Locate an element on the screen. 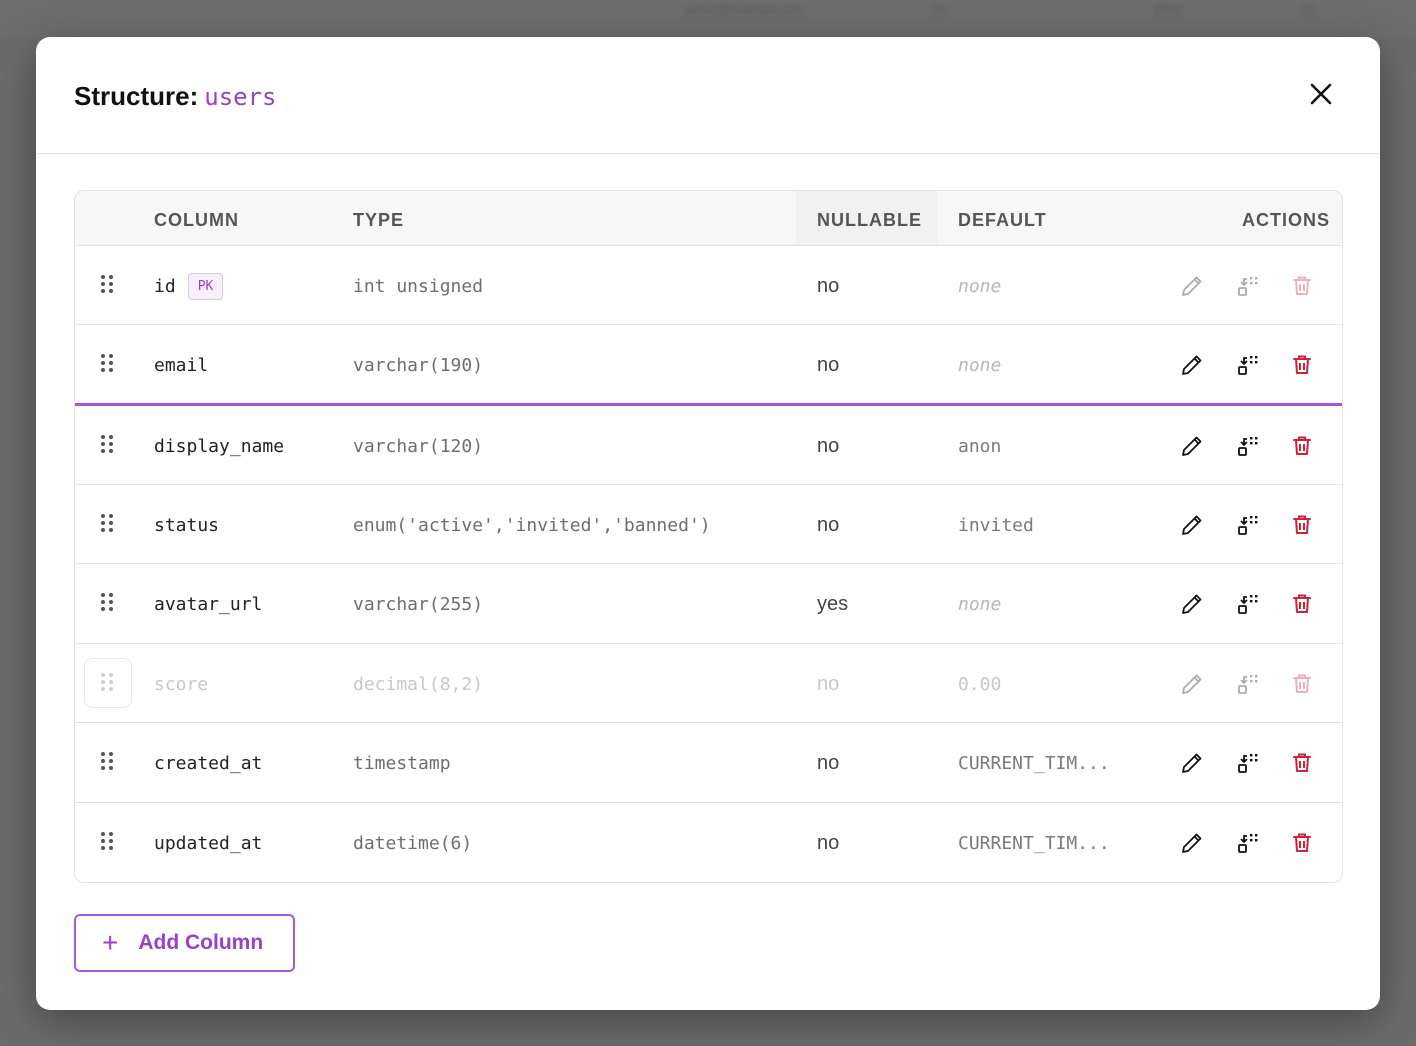  column-name-cell: created_at is located at coordinates (208, 763).